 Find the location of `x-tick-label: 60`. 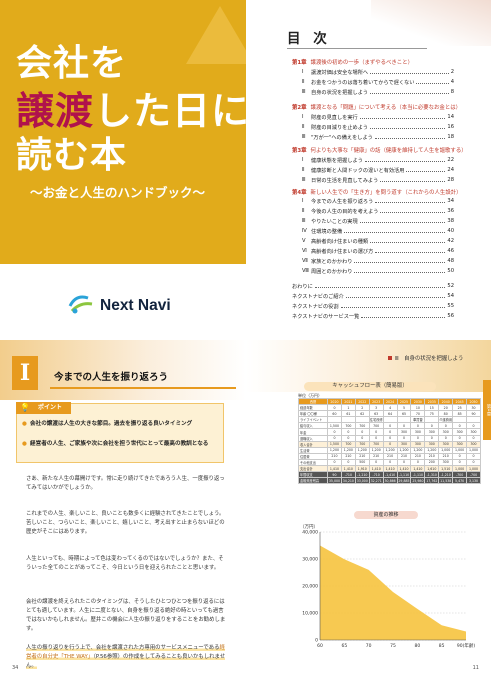

x-tick-label: 60 is located at coordinates (320, 646).